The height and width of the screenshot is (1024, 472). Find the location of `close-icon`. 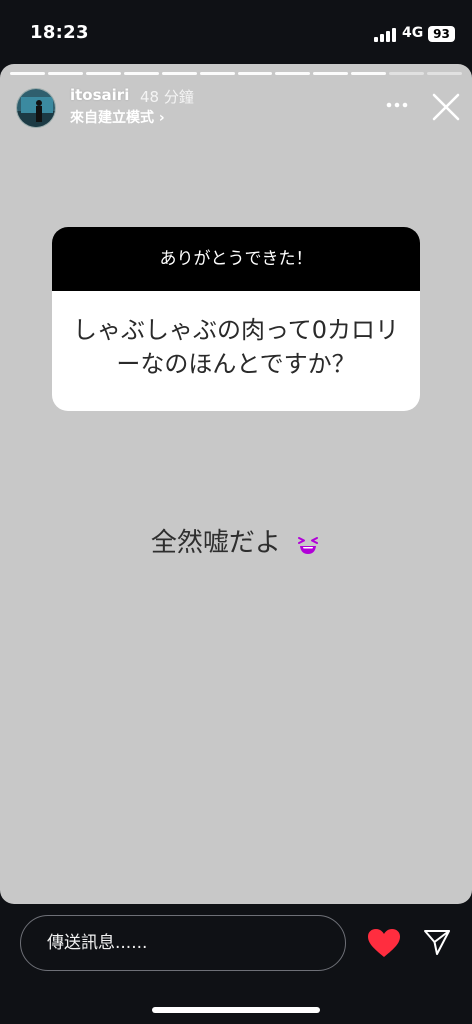

close-icon is located at coordinates (446, 107).